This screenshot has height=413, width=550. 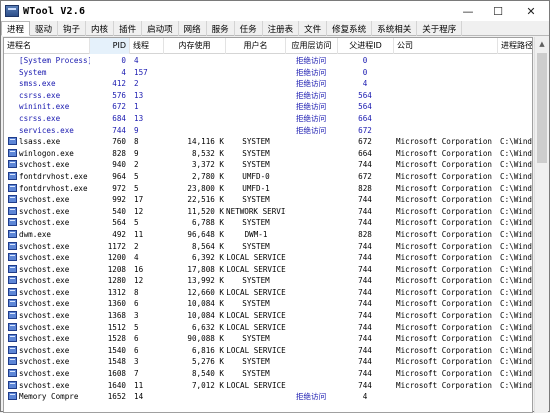 I want to click on cell-pid: 564, so click(x=119, y=223).